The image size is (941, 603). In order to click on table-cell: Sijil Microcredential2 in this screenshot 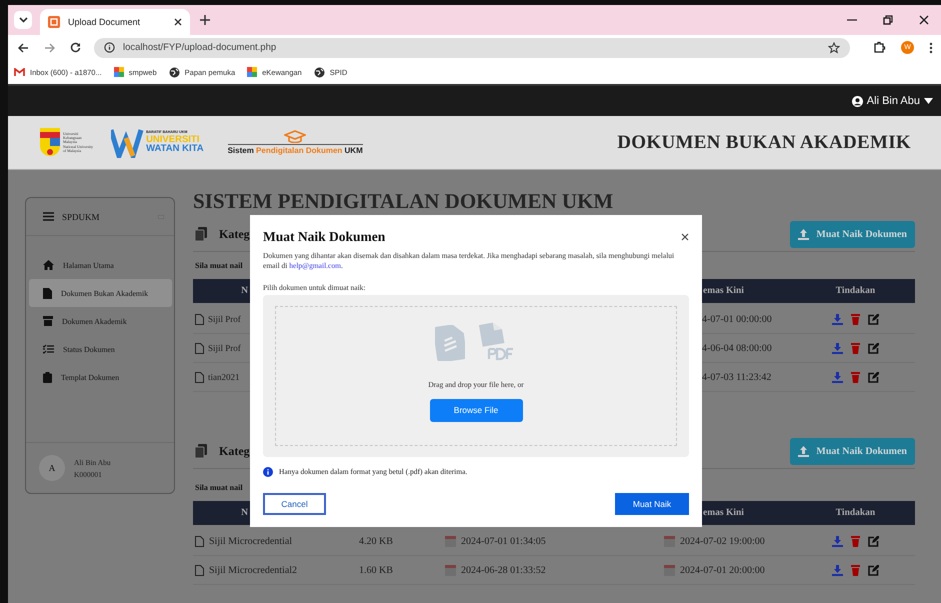, I will do `click(253, 570)`.